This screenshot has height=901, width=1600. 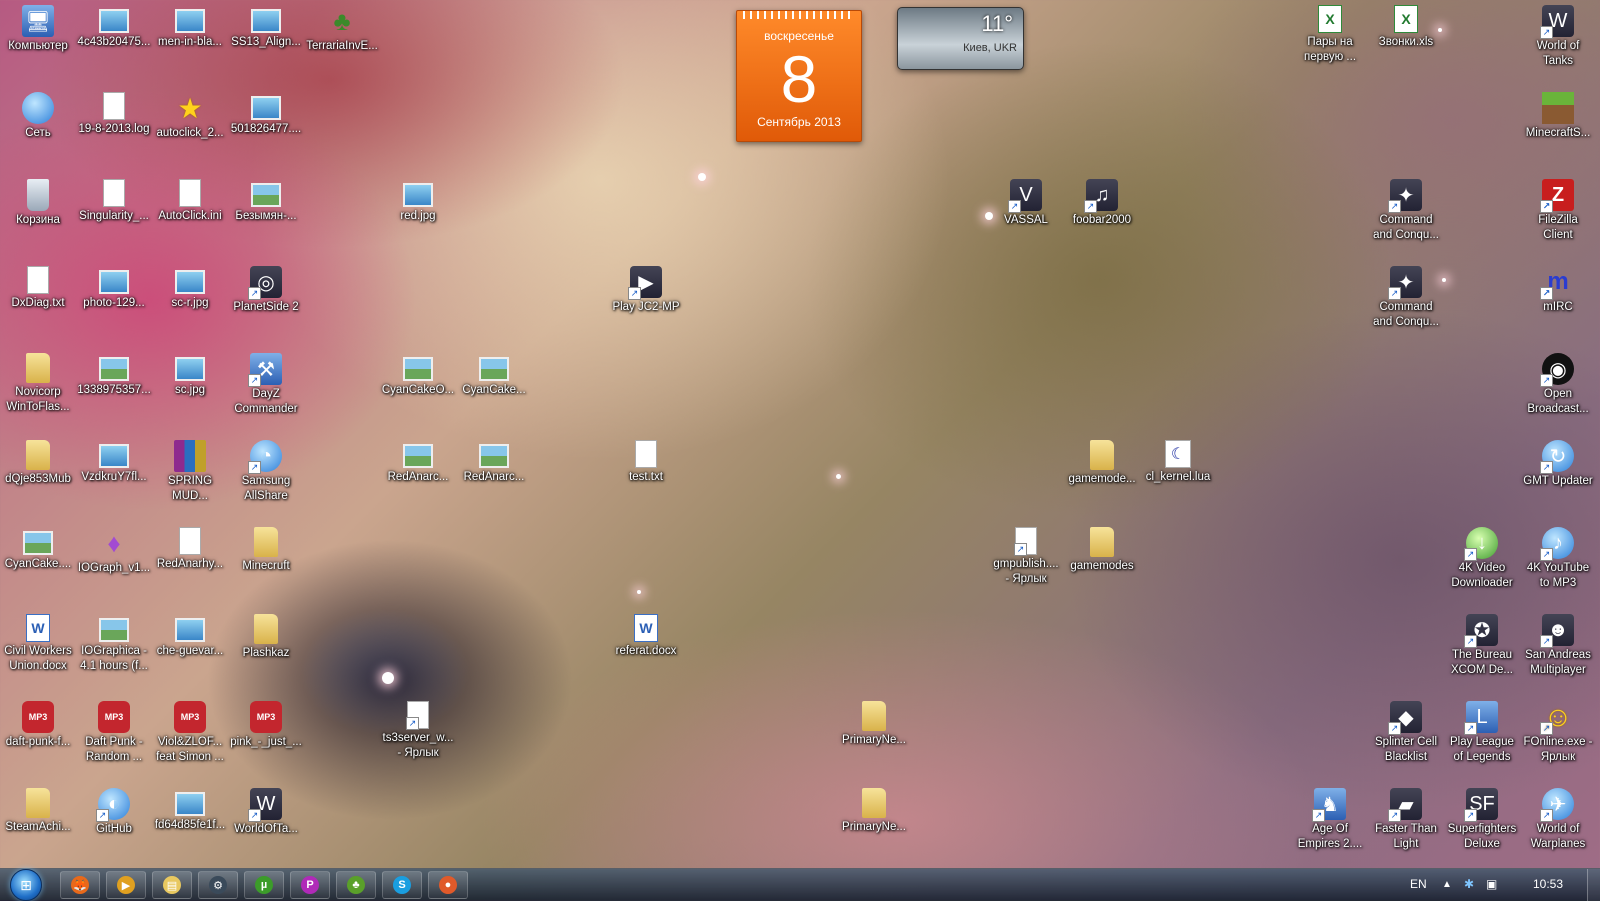 I want to click on network-tray-icon: ▣, so click(x=1491, y=884).